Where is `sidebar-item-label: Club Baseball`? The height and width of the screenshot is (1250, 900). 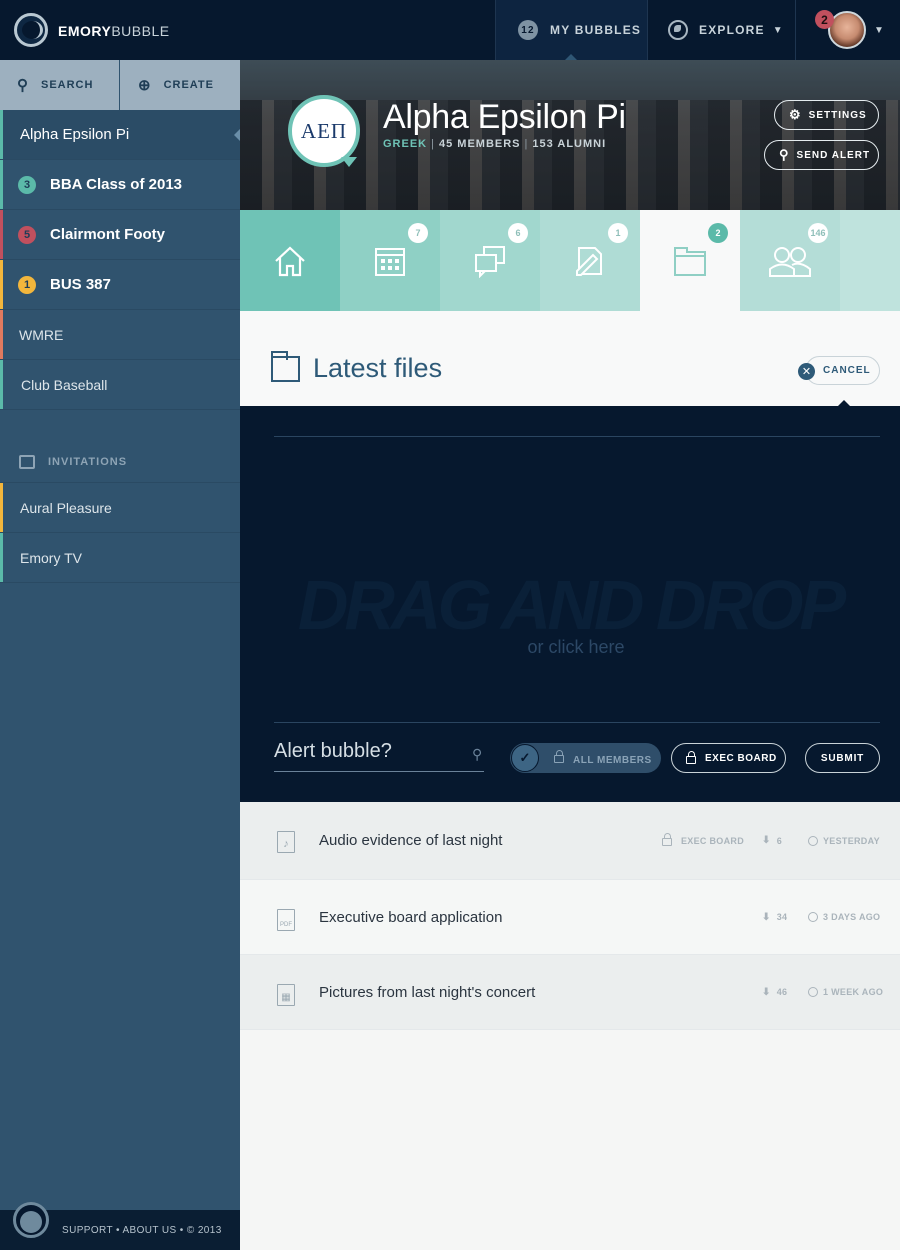 sidebar-item-label: Club Baseball is located at coordinates (64, 384).